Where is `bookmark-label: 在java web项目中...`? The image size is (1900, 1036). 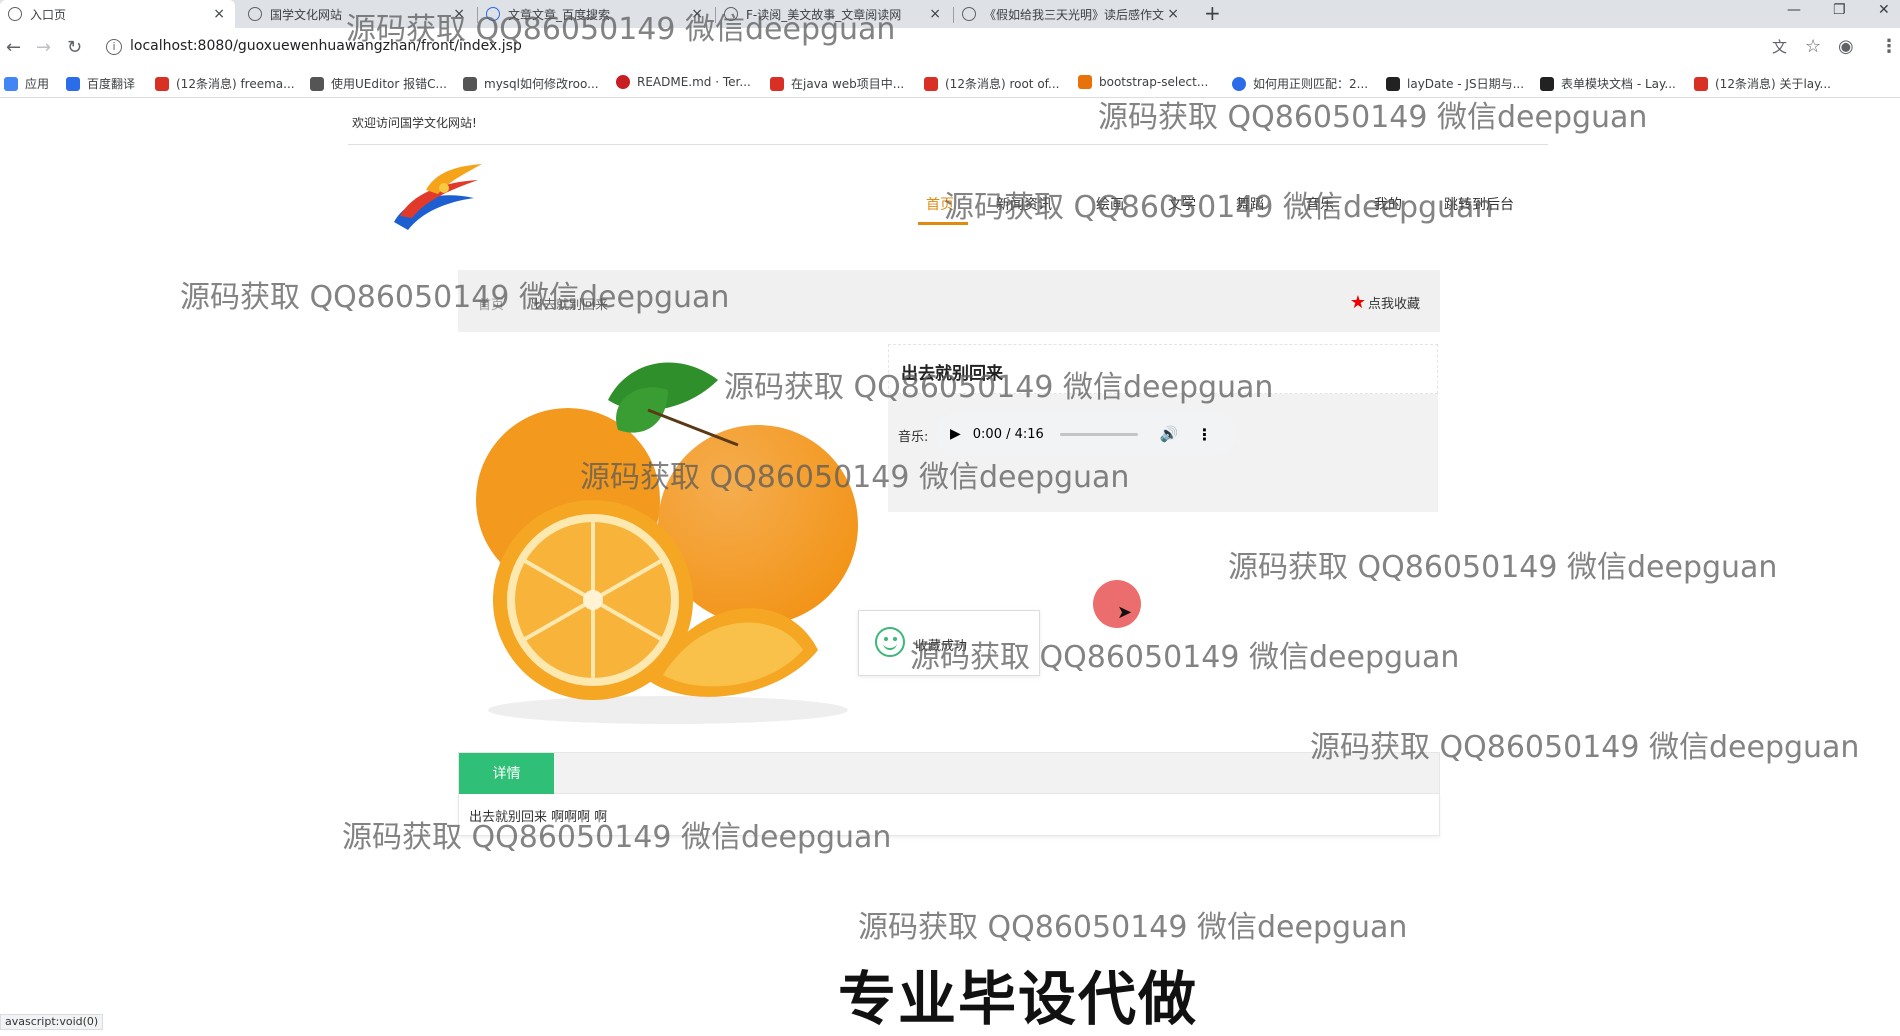 bookmark-label: 在java web项目中... is located at coordinates (848, 84).